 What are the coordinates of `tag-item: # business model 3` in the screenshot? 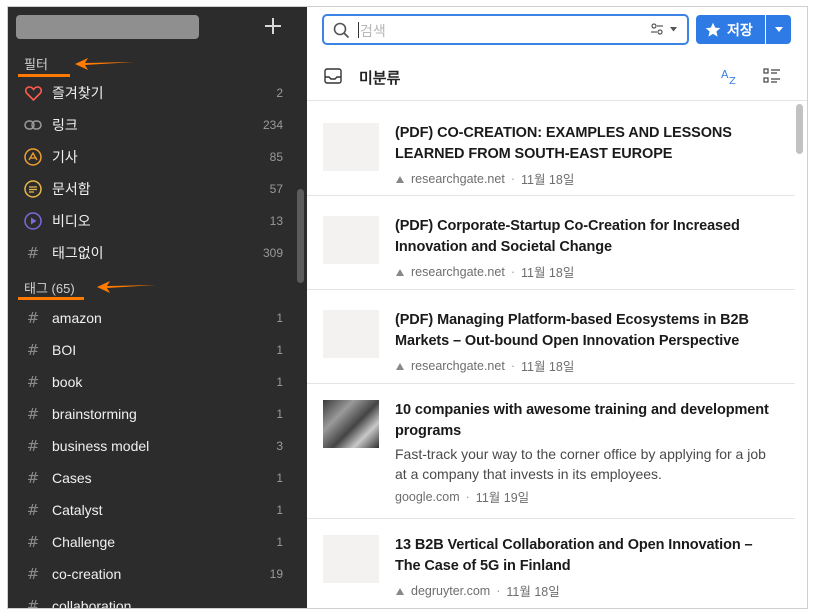 It's located at (157, 446).